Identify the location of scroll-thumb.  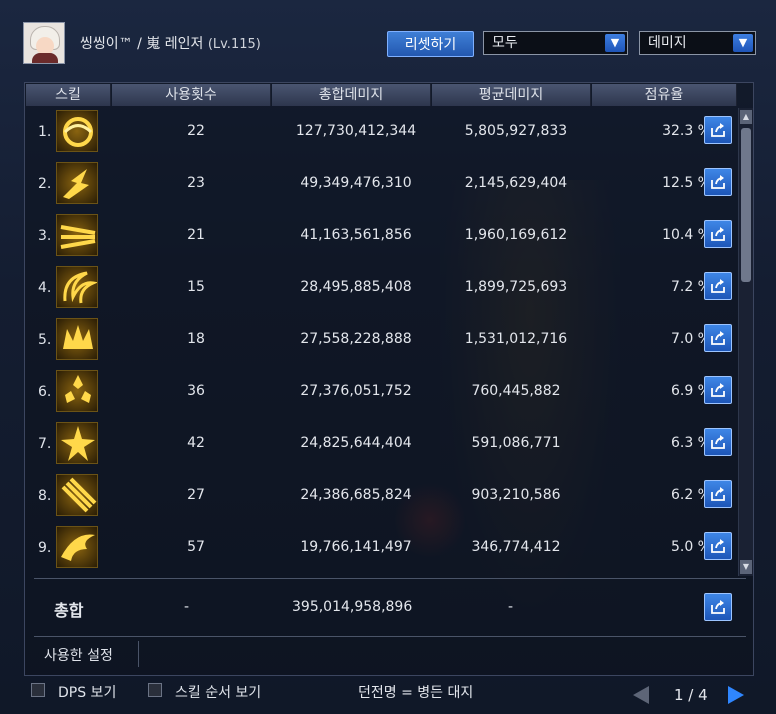
(746, 205).